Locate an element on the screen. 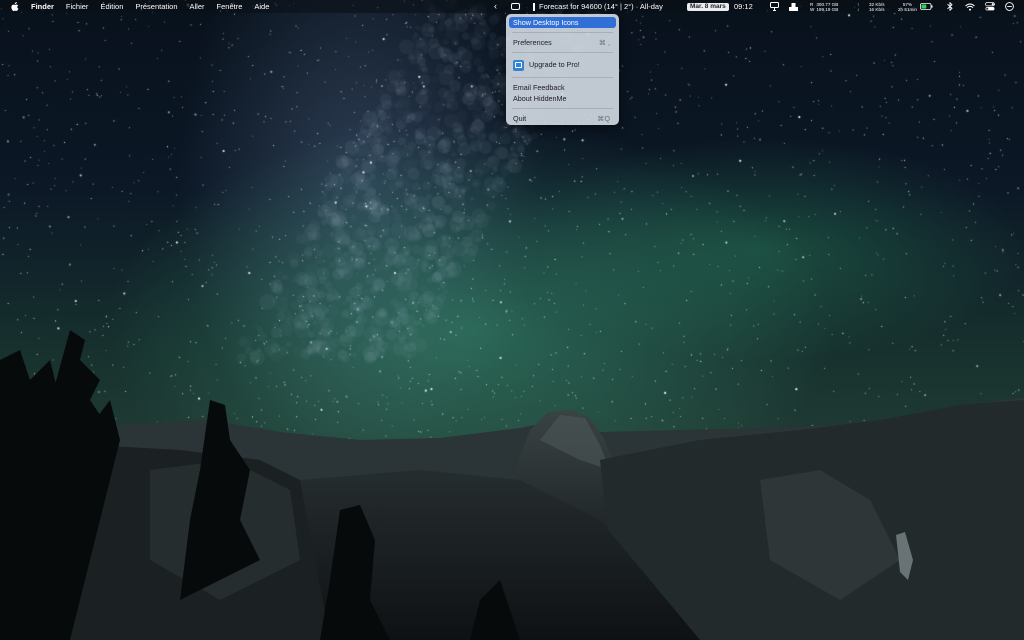  battery-icon is located at coordinates (926, 6).